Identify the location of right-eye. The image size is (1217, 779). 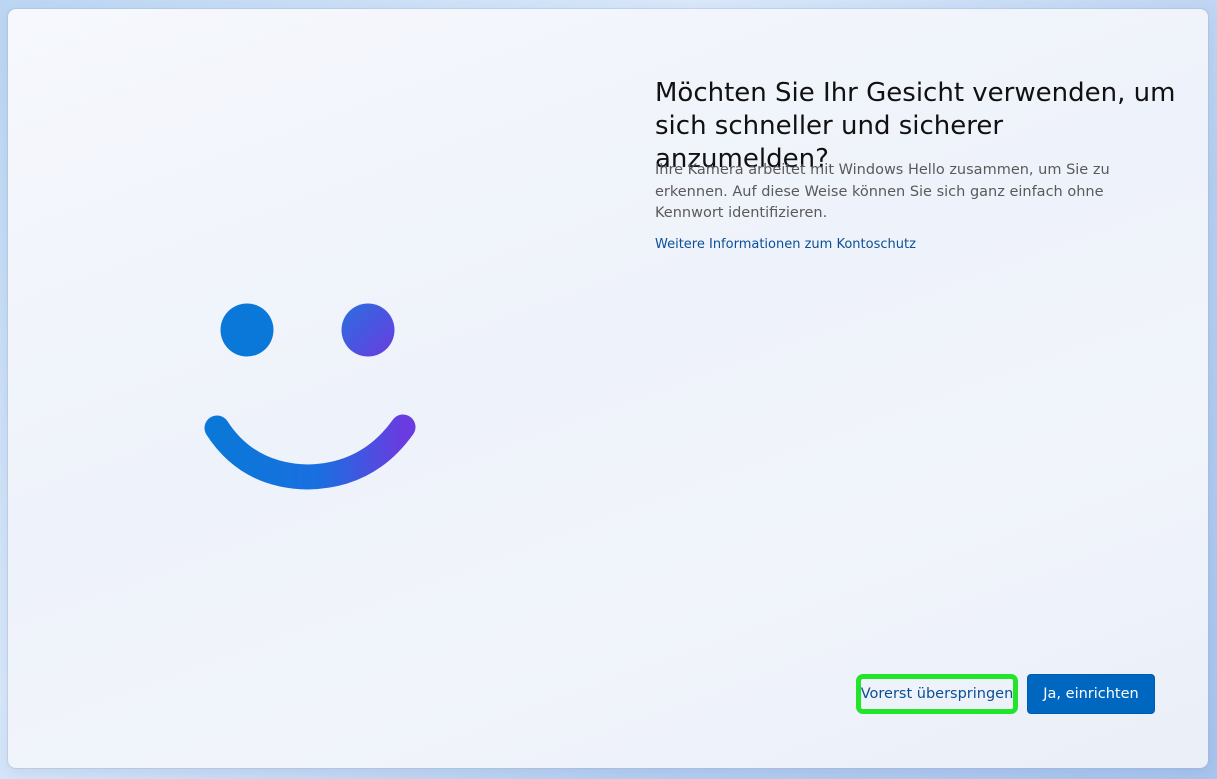
(368, 330).